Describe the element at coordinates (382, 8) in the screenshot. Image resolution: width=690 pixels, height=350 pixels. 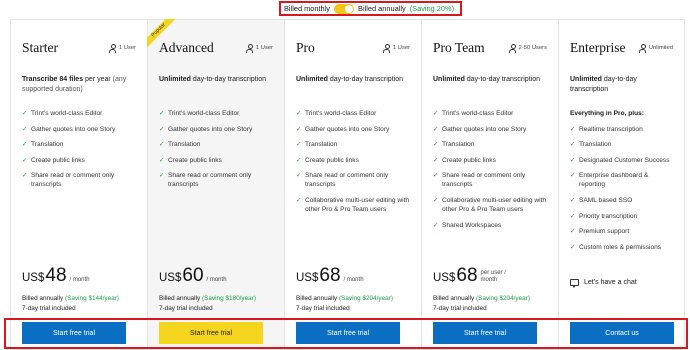
I see `billed-annually-label: Billed annually` at that location.